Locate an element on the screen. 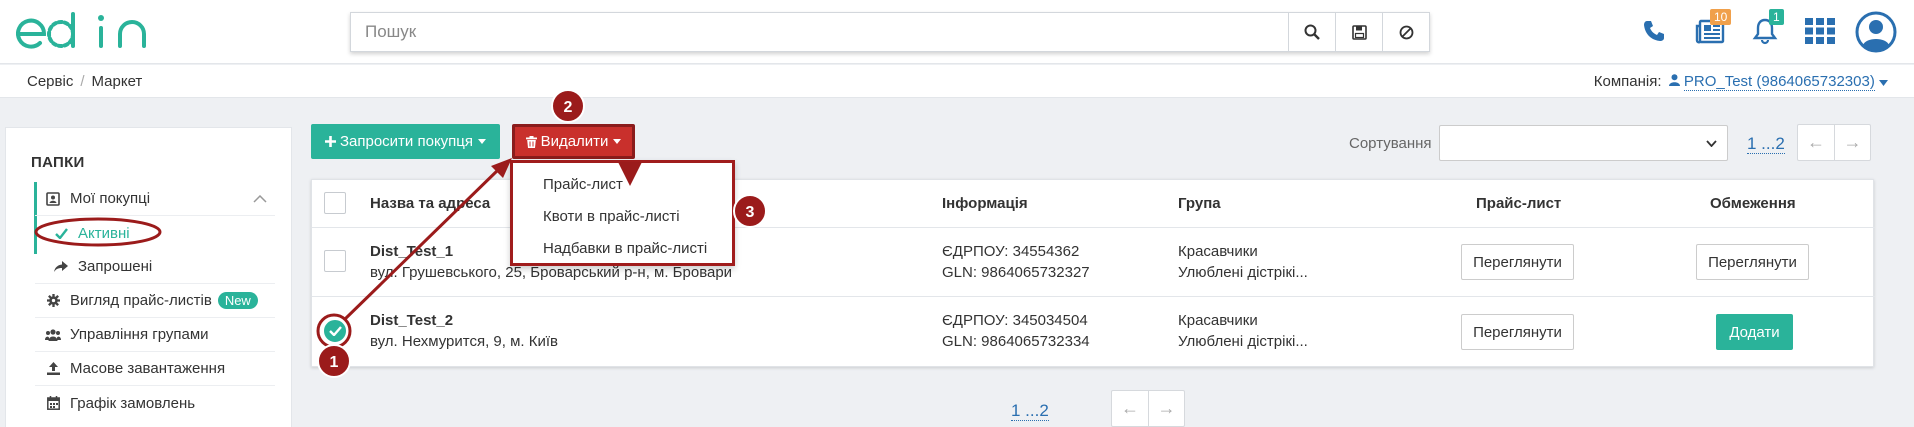  buyer-name: Dist_Test_1 is located at coordinates (411, 251).